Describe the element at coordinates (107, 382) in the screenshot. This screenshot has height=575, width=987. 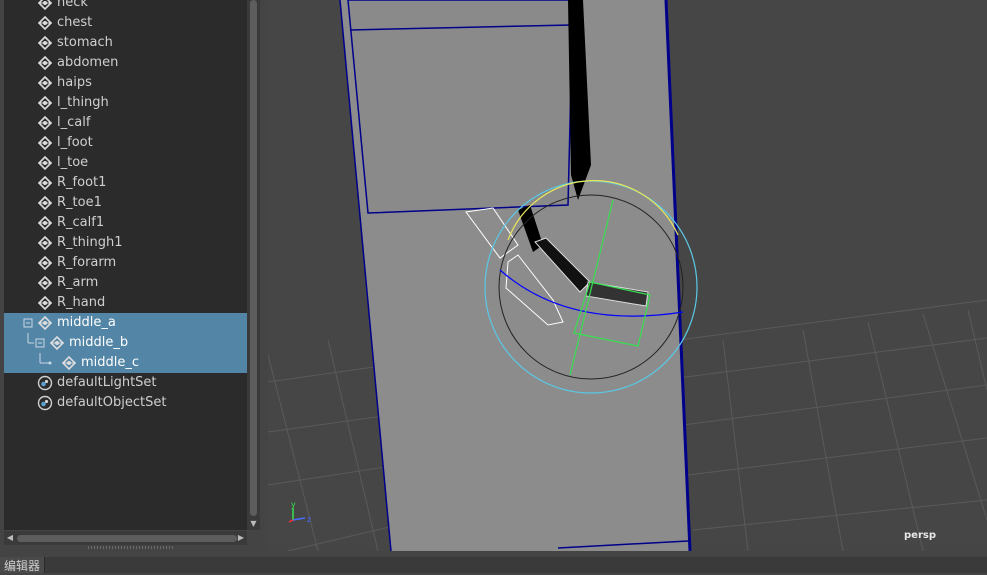
I see `outliner-item-label: defaultLightSet` at that location.